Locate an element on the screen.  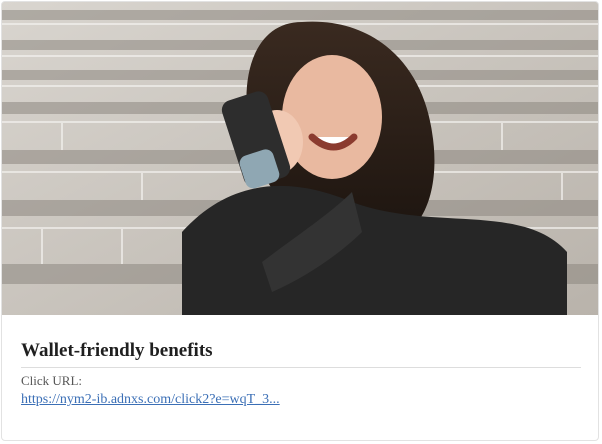
ad-title: Wallet-friendly benefits is located at coordinates (301, 354).